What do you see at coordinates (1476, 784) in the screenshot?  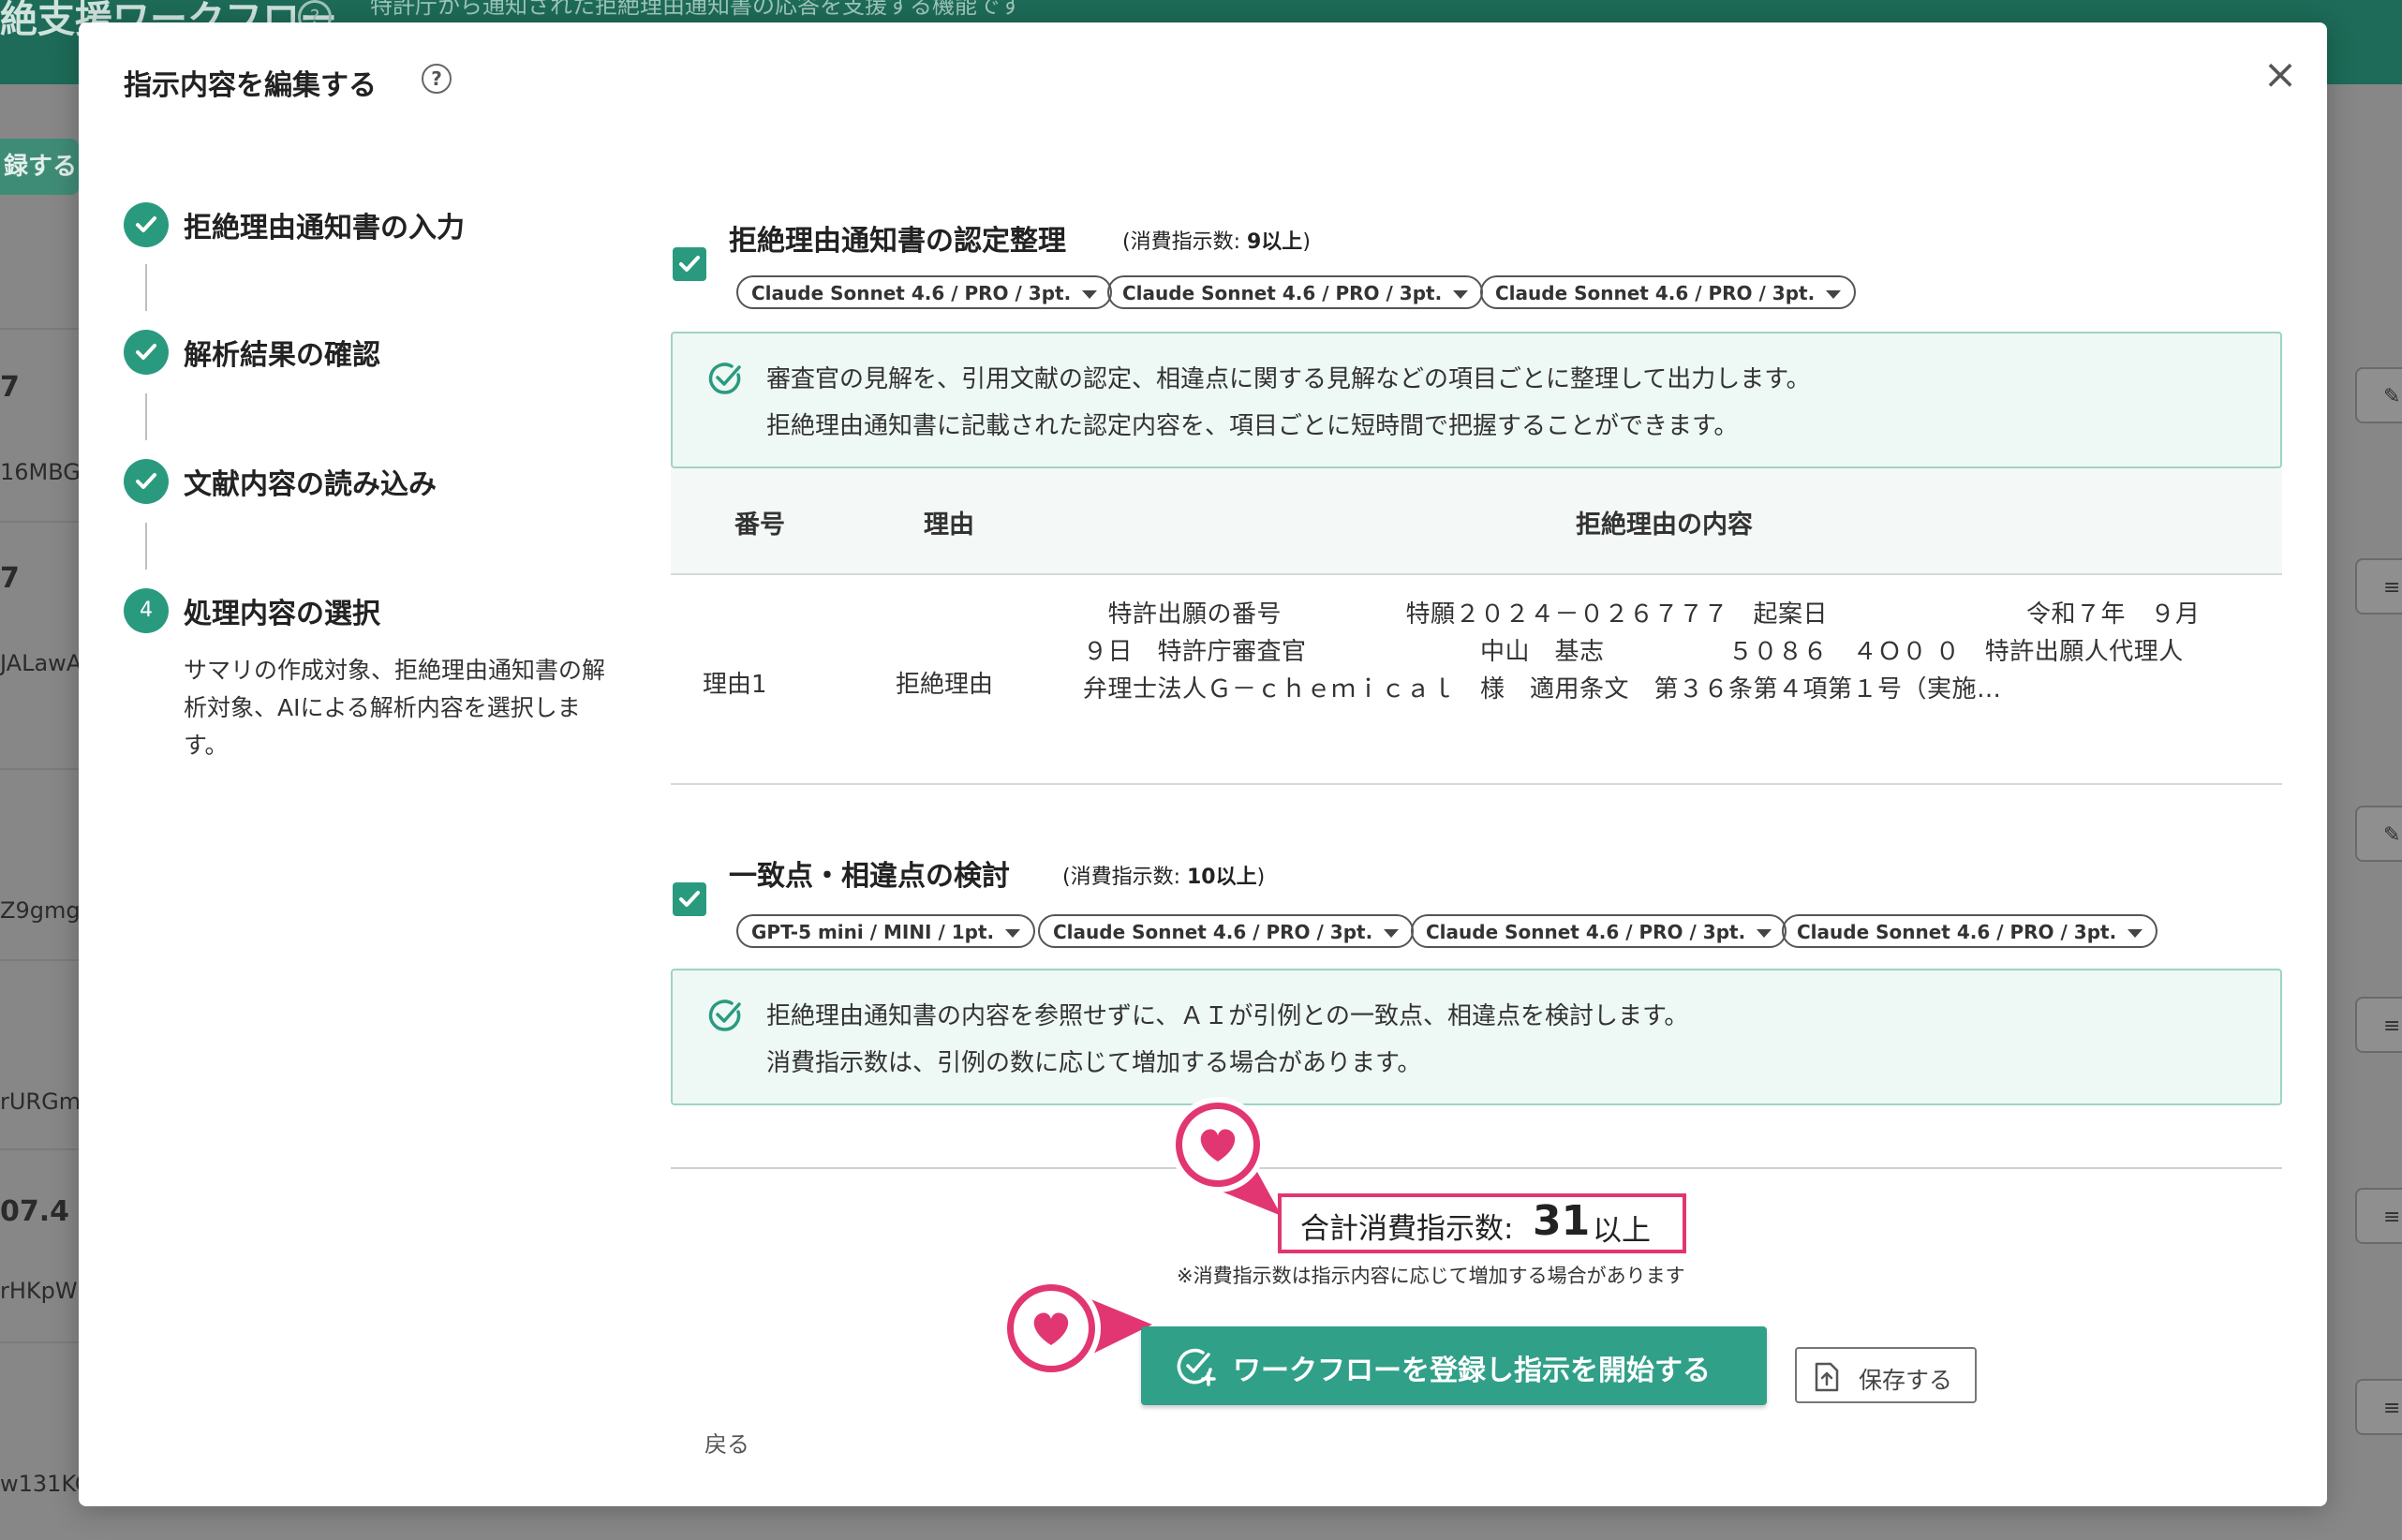 I see `table-divider` at bounding box center [1476, 784].